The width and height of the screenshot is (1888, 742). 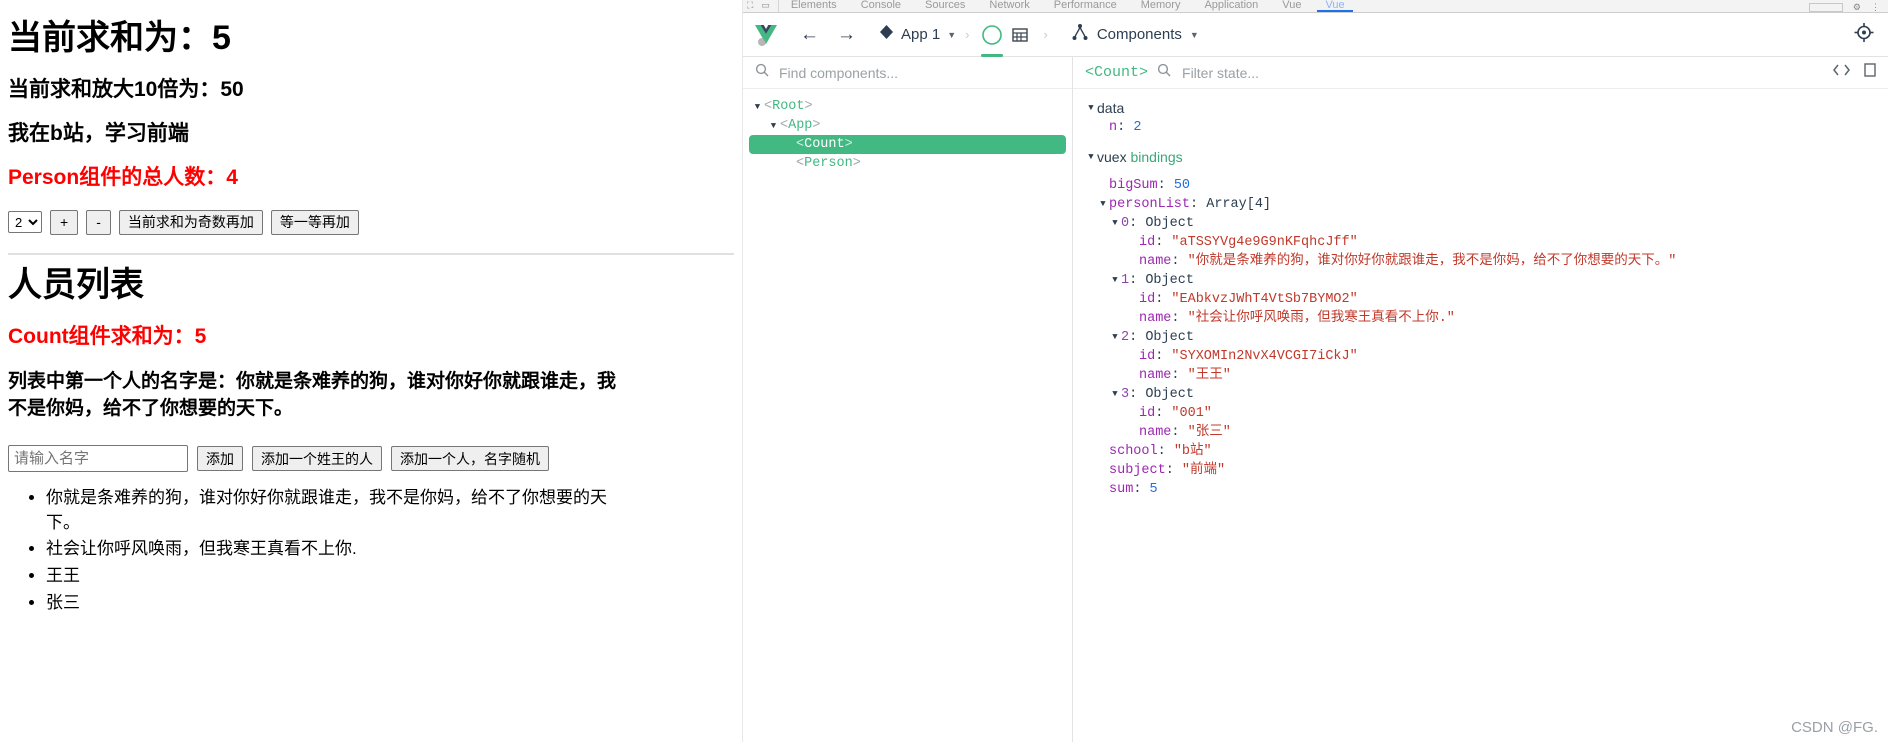 What do you see at coordinates (1870, 72) in the screenshot?
I see `state-more-icon` at bounding box center [1870, 72].